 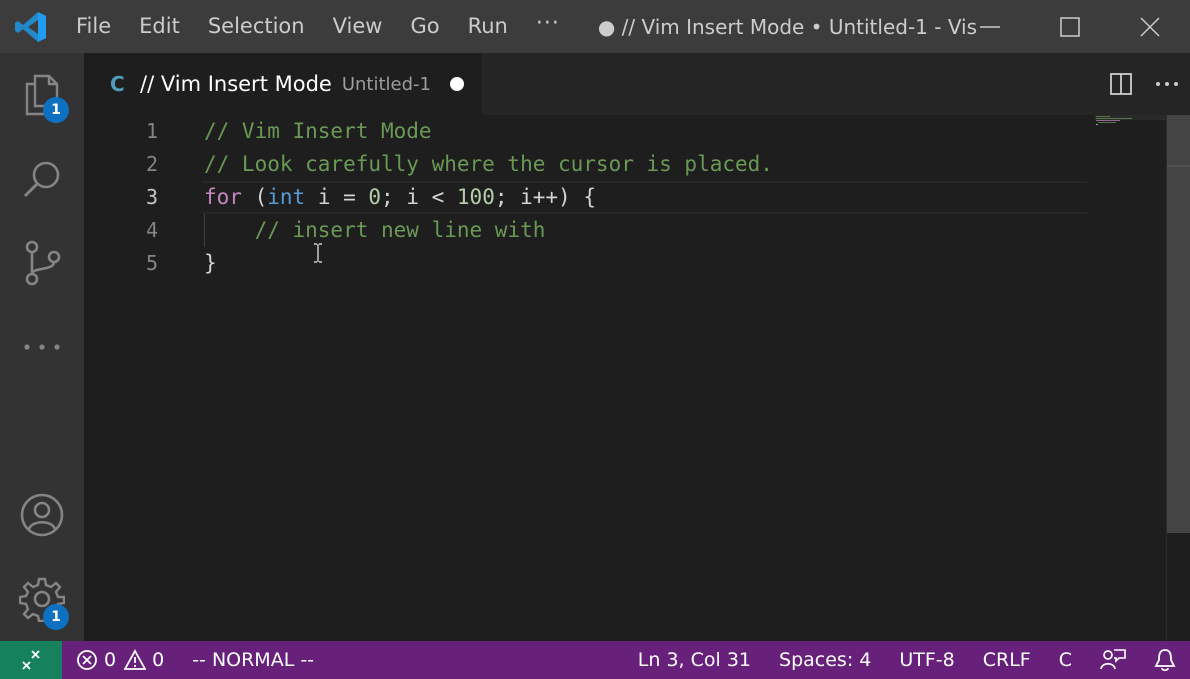 I want to click on line-number: 4, so click(x=151, y=230).